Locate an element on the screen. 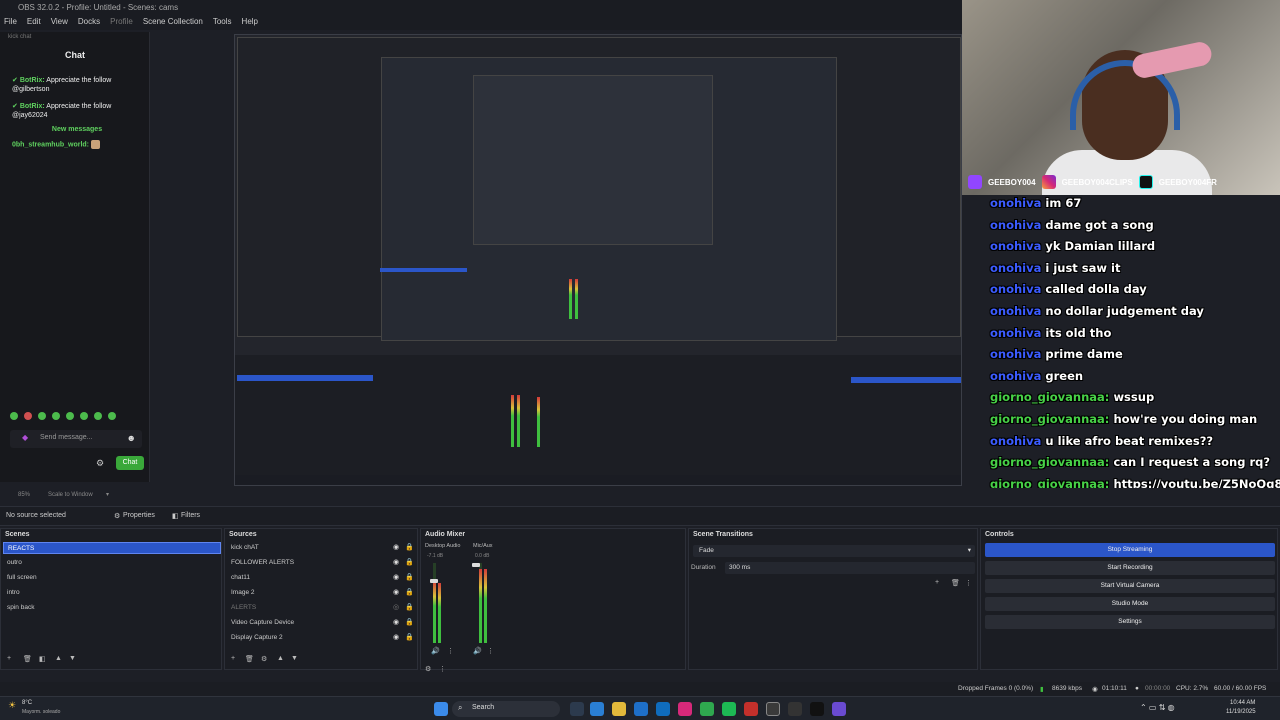  start-recording-button: Start Recording is located at coordinates (1130, 568).